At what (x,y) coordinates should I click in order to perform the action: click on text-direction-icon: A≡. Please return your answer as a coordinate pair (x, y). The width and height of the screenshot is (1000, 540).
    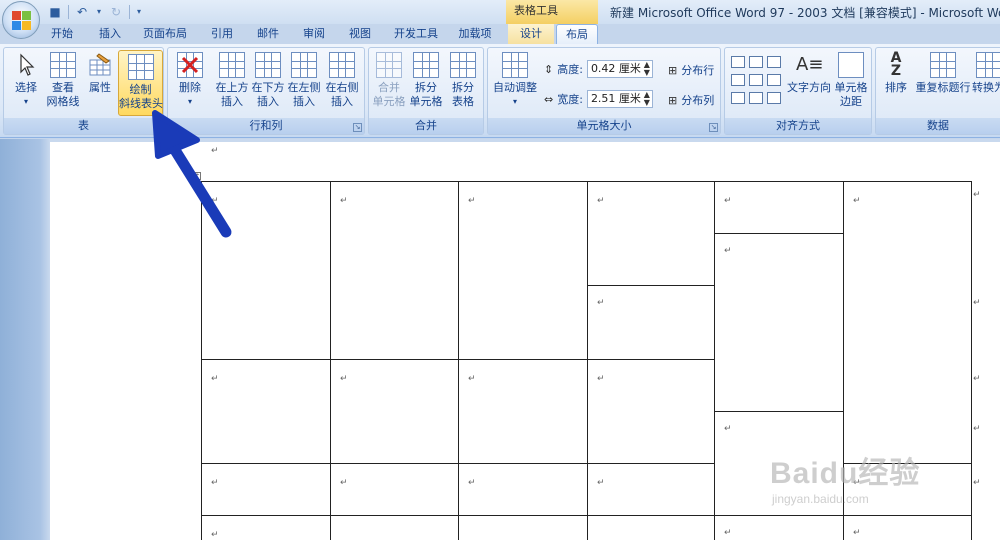
    Looking at the image, I should click on (810, 64).